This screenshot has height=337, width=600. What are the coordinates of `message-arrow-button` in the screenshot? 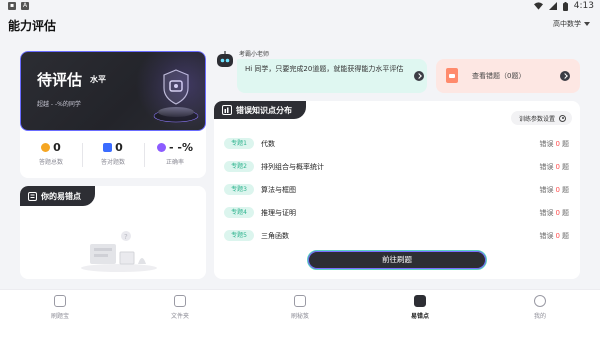 It's located at (419, 76).